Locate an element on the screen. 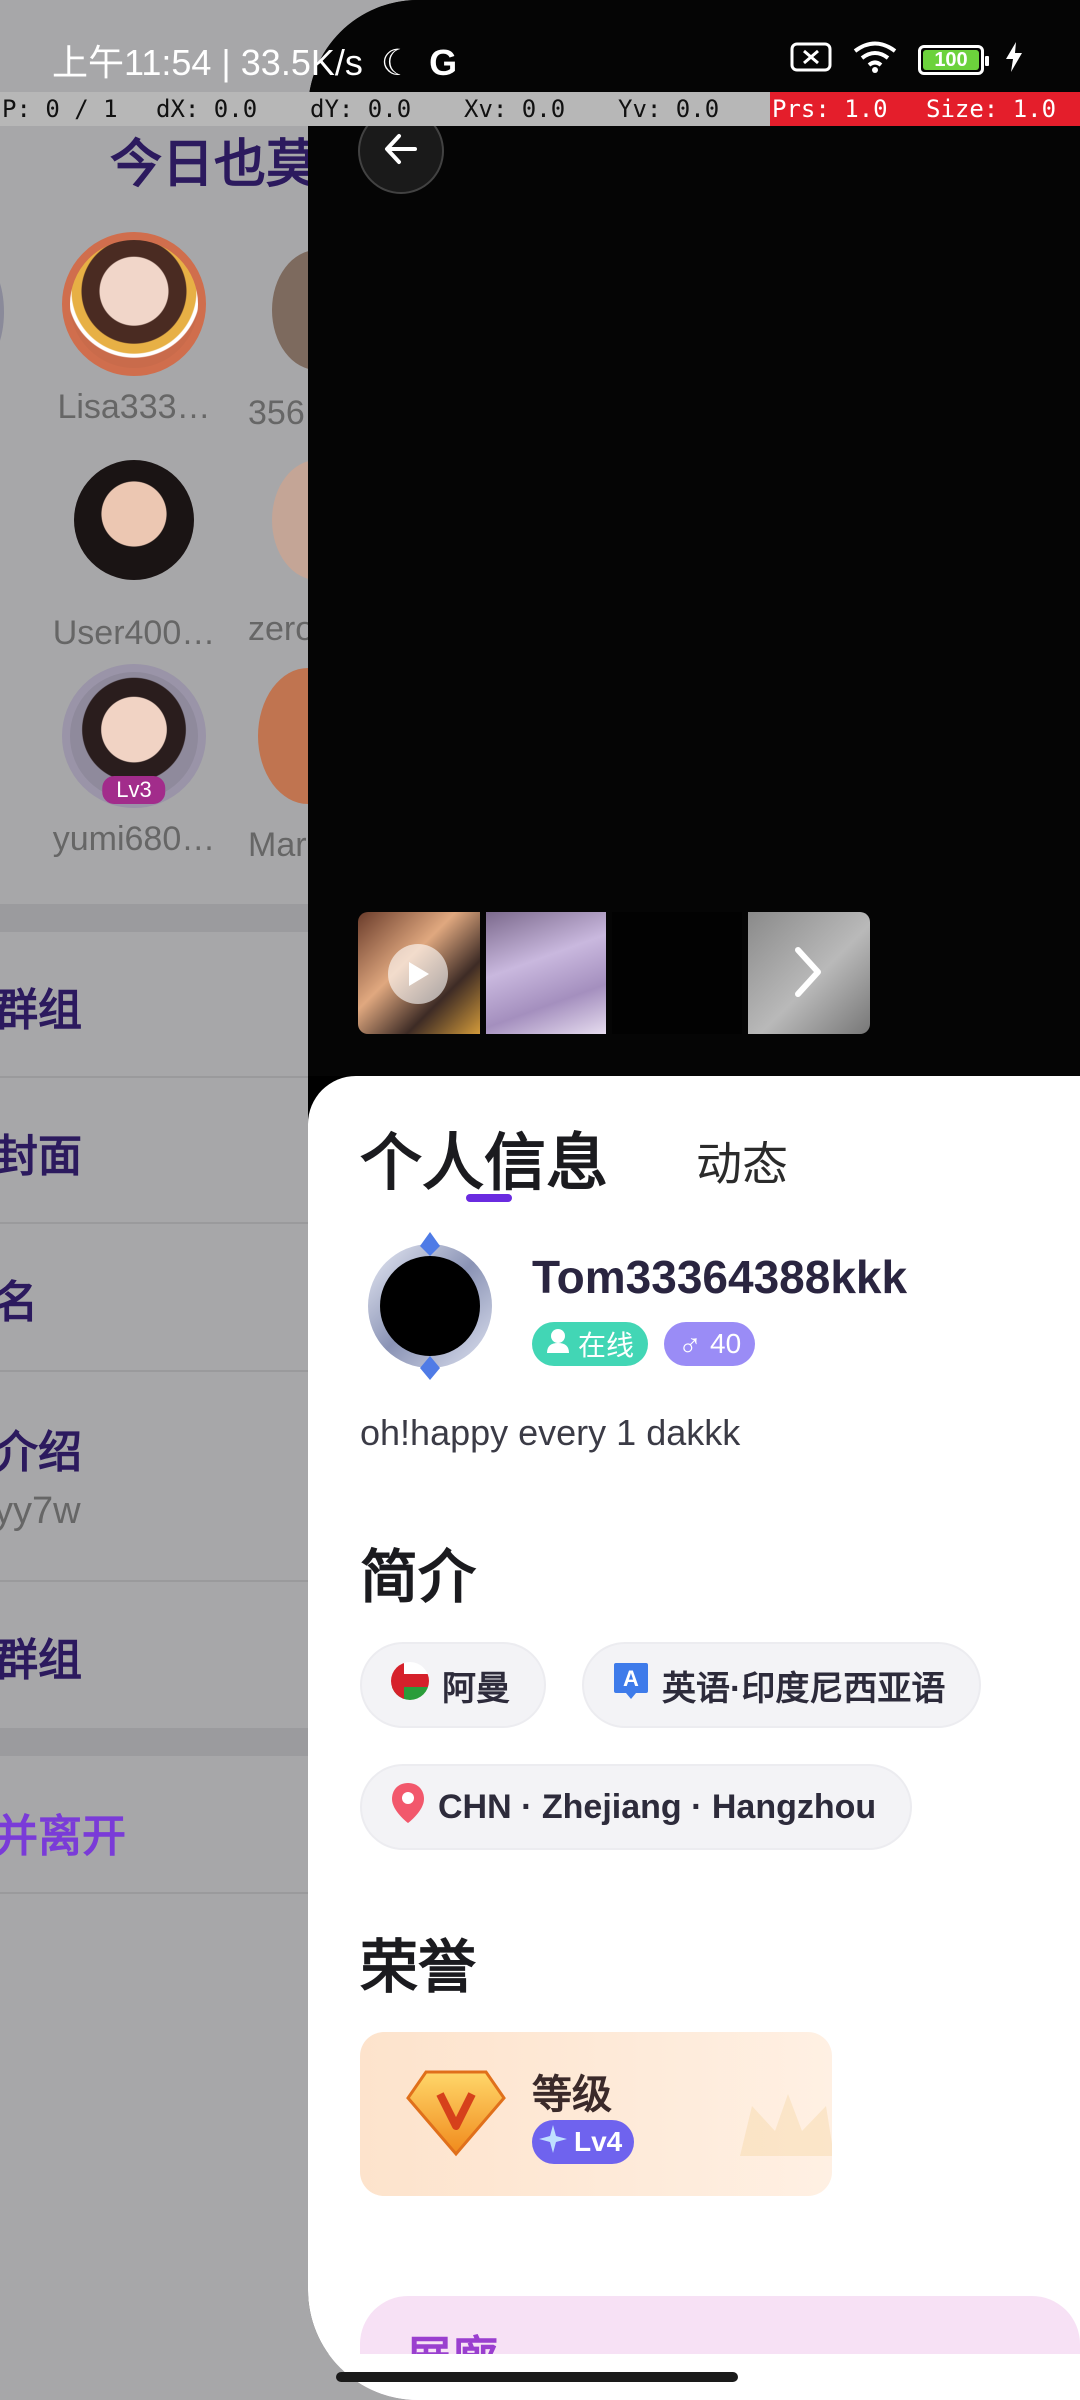 This screenshot has width=1080, height=2400. active-tab-indicator is located at coordinates (489, 1198).